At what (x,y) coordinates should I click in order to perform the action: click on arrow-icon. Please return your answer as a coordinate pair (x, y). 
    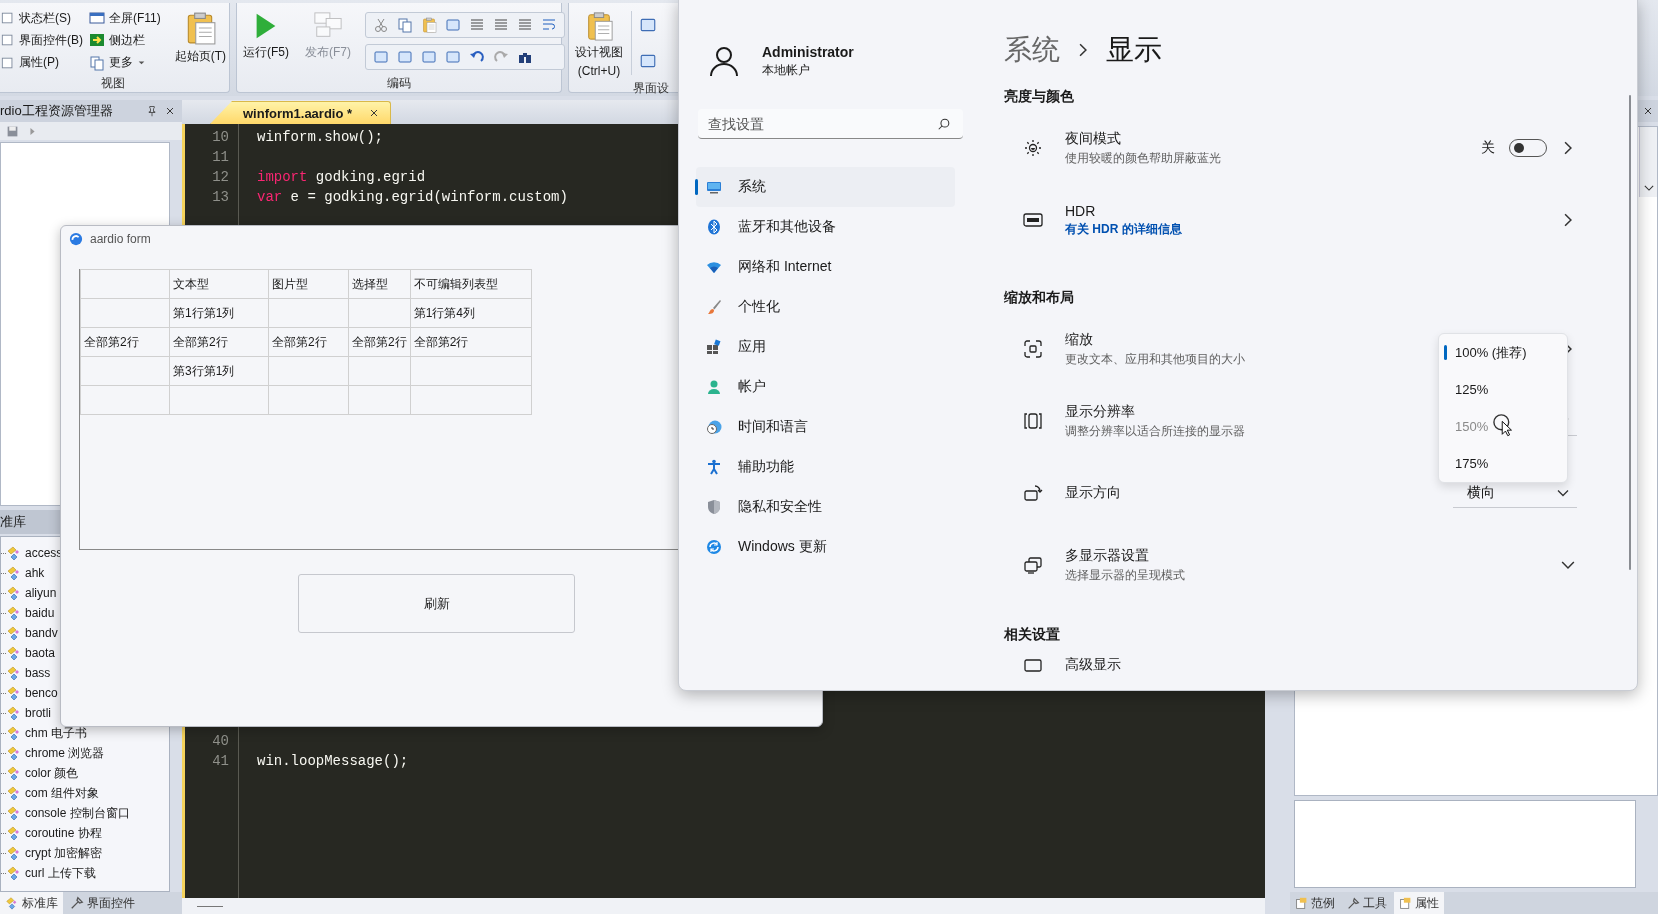
    Looking at the image, I should click on (32, 131).